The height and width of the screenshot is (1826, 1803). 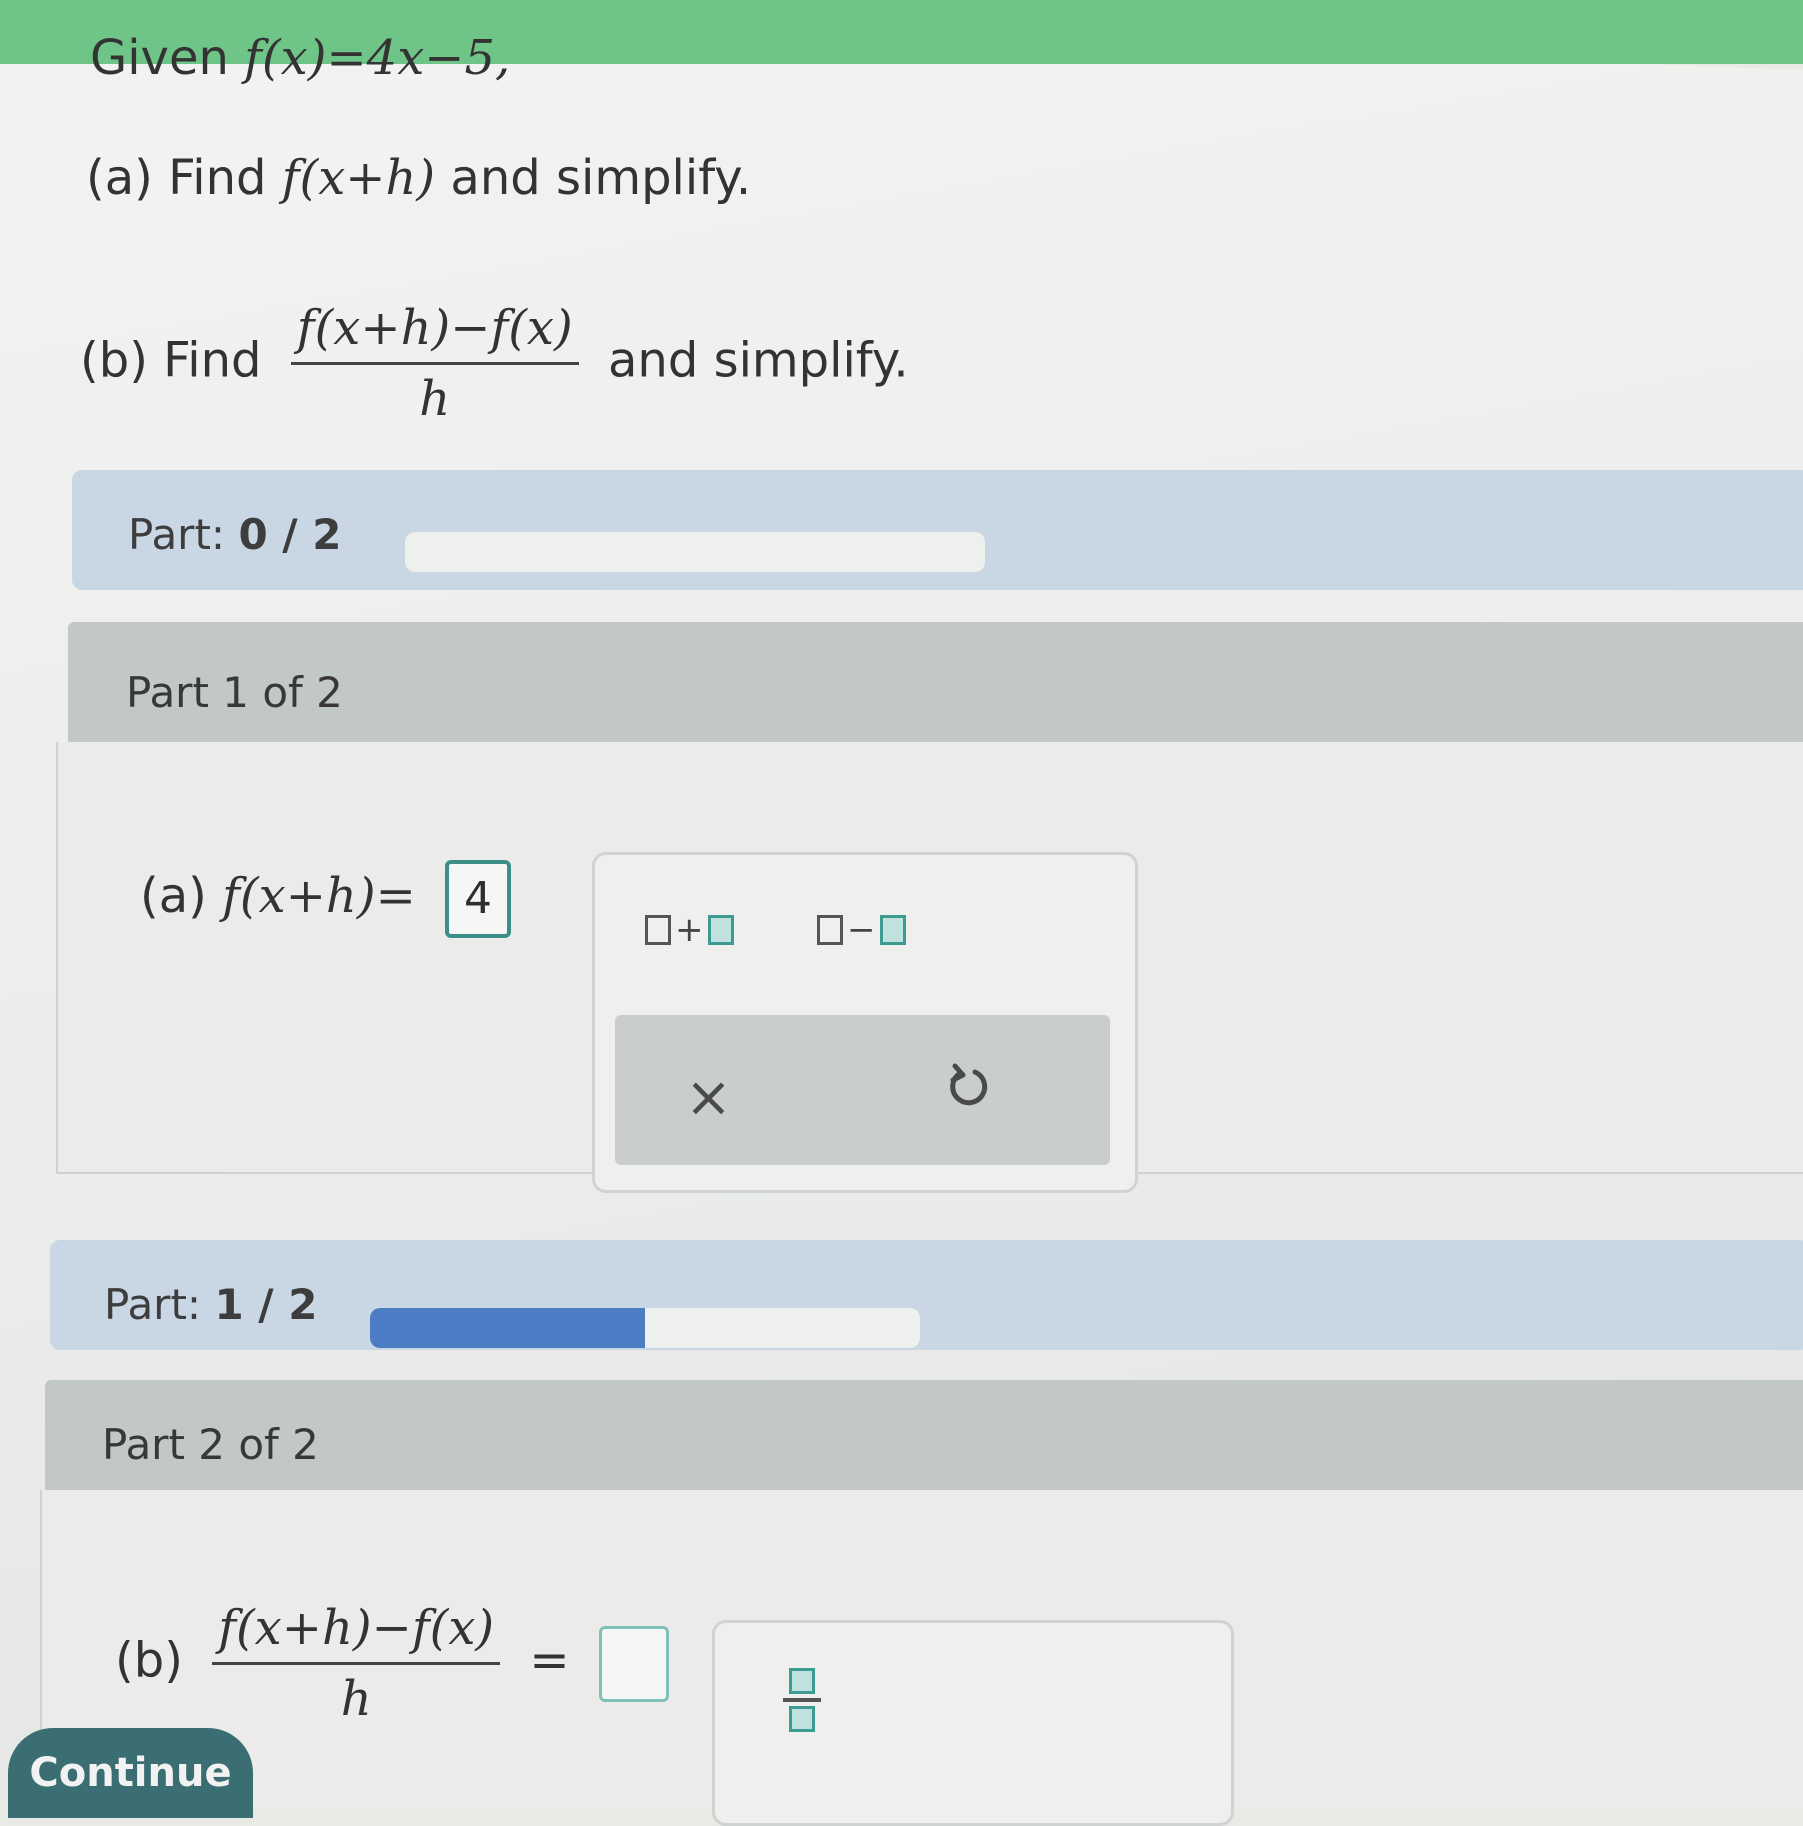 I want to click on part-2-denominator: h, so click(x=356, y=1699).